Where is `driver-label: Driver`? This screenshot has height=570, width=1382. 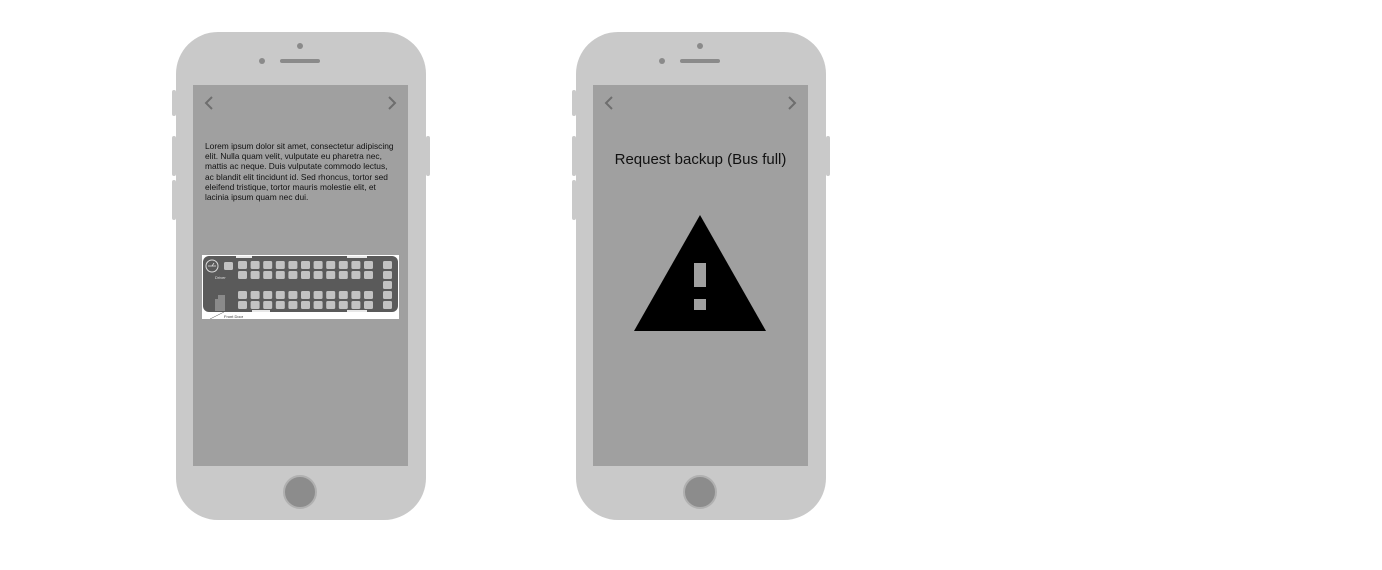
driver-label: Driver is located at coordinates (220, 277).